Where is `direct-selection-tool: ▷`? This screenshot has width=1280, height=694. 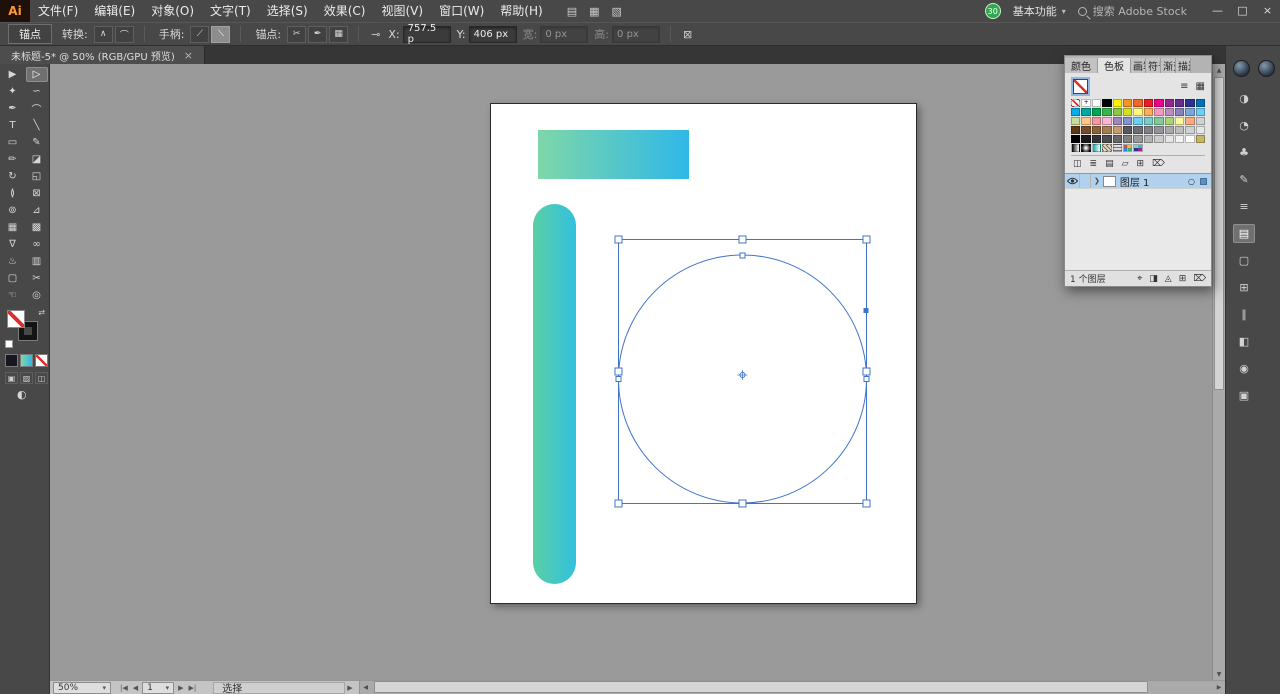
direct-selection-tool: ▷ is located at coordinates (36, 74).